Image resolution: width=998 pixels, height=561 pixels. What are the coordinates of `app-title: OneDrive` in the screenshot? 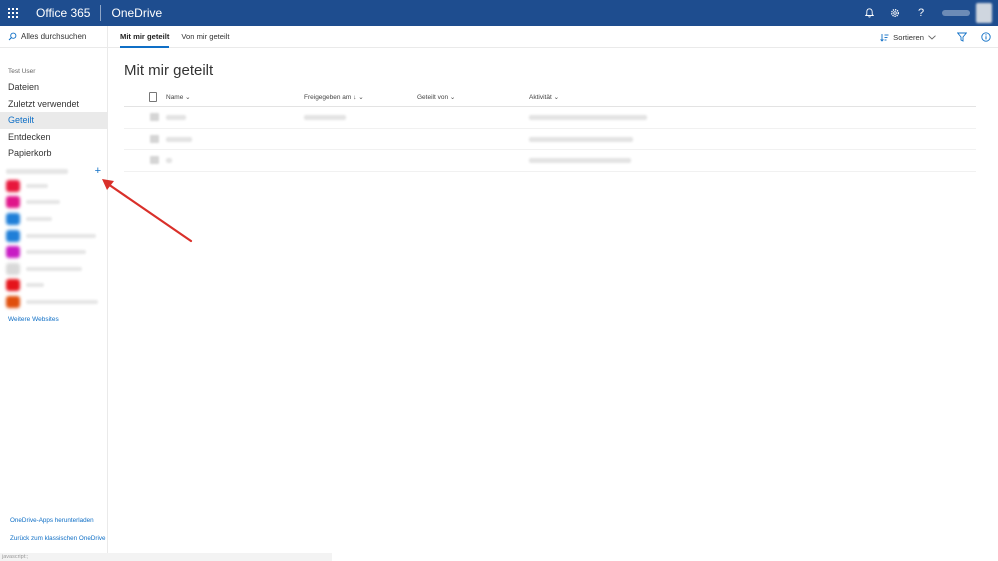 It's located at (136, 13).